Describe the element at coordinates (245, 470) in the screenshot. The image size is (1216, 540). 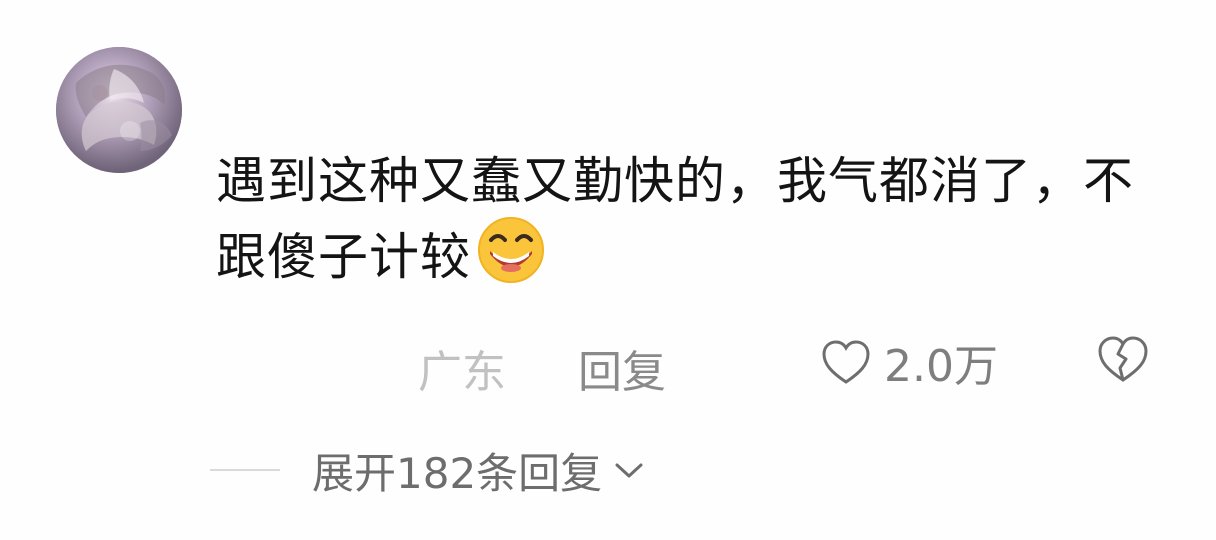
I see `reply-divider` at that location.